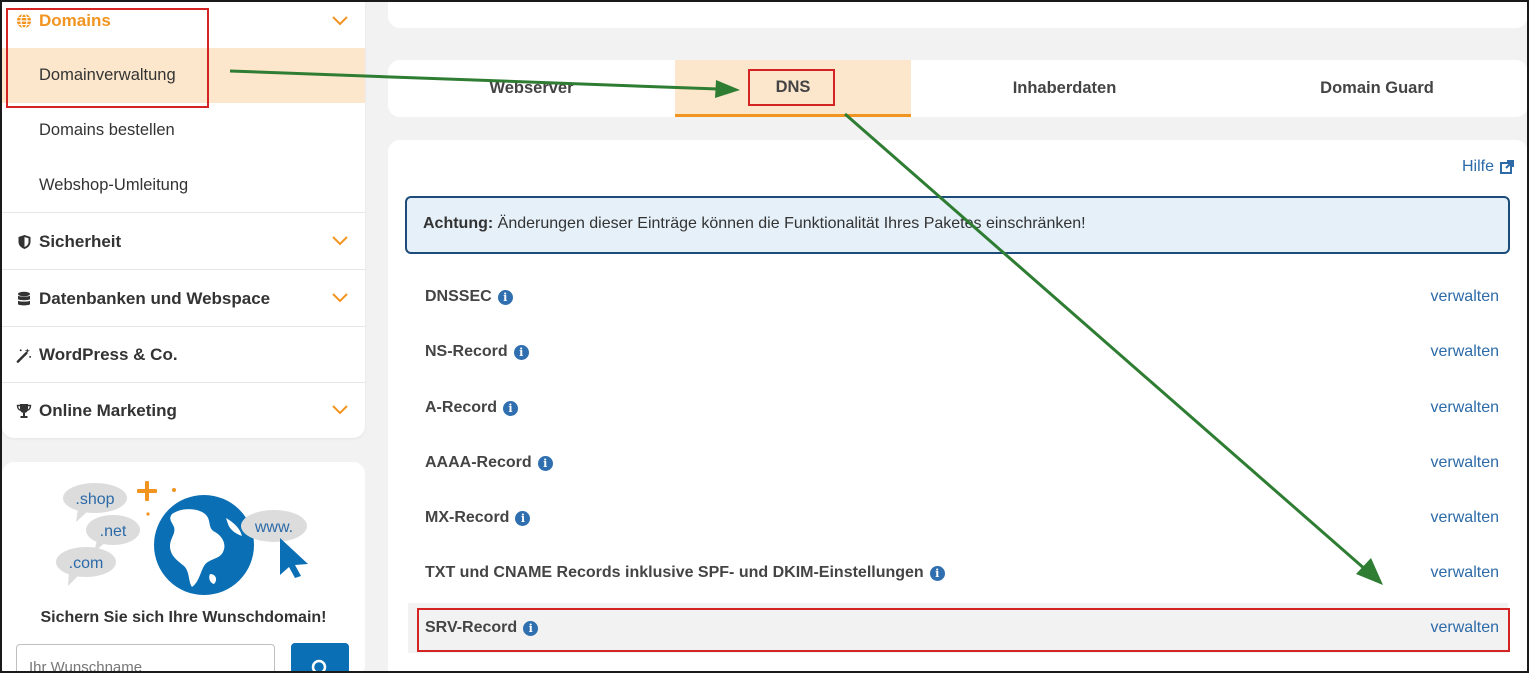 The image size is (1529, 673). I want to click on sidebar-section-label: Datenbanken und Webspace, so click(155, 298).